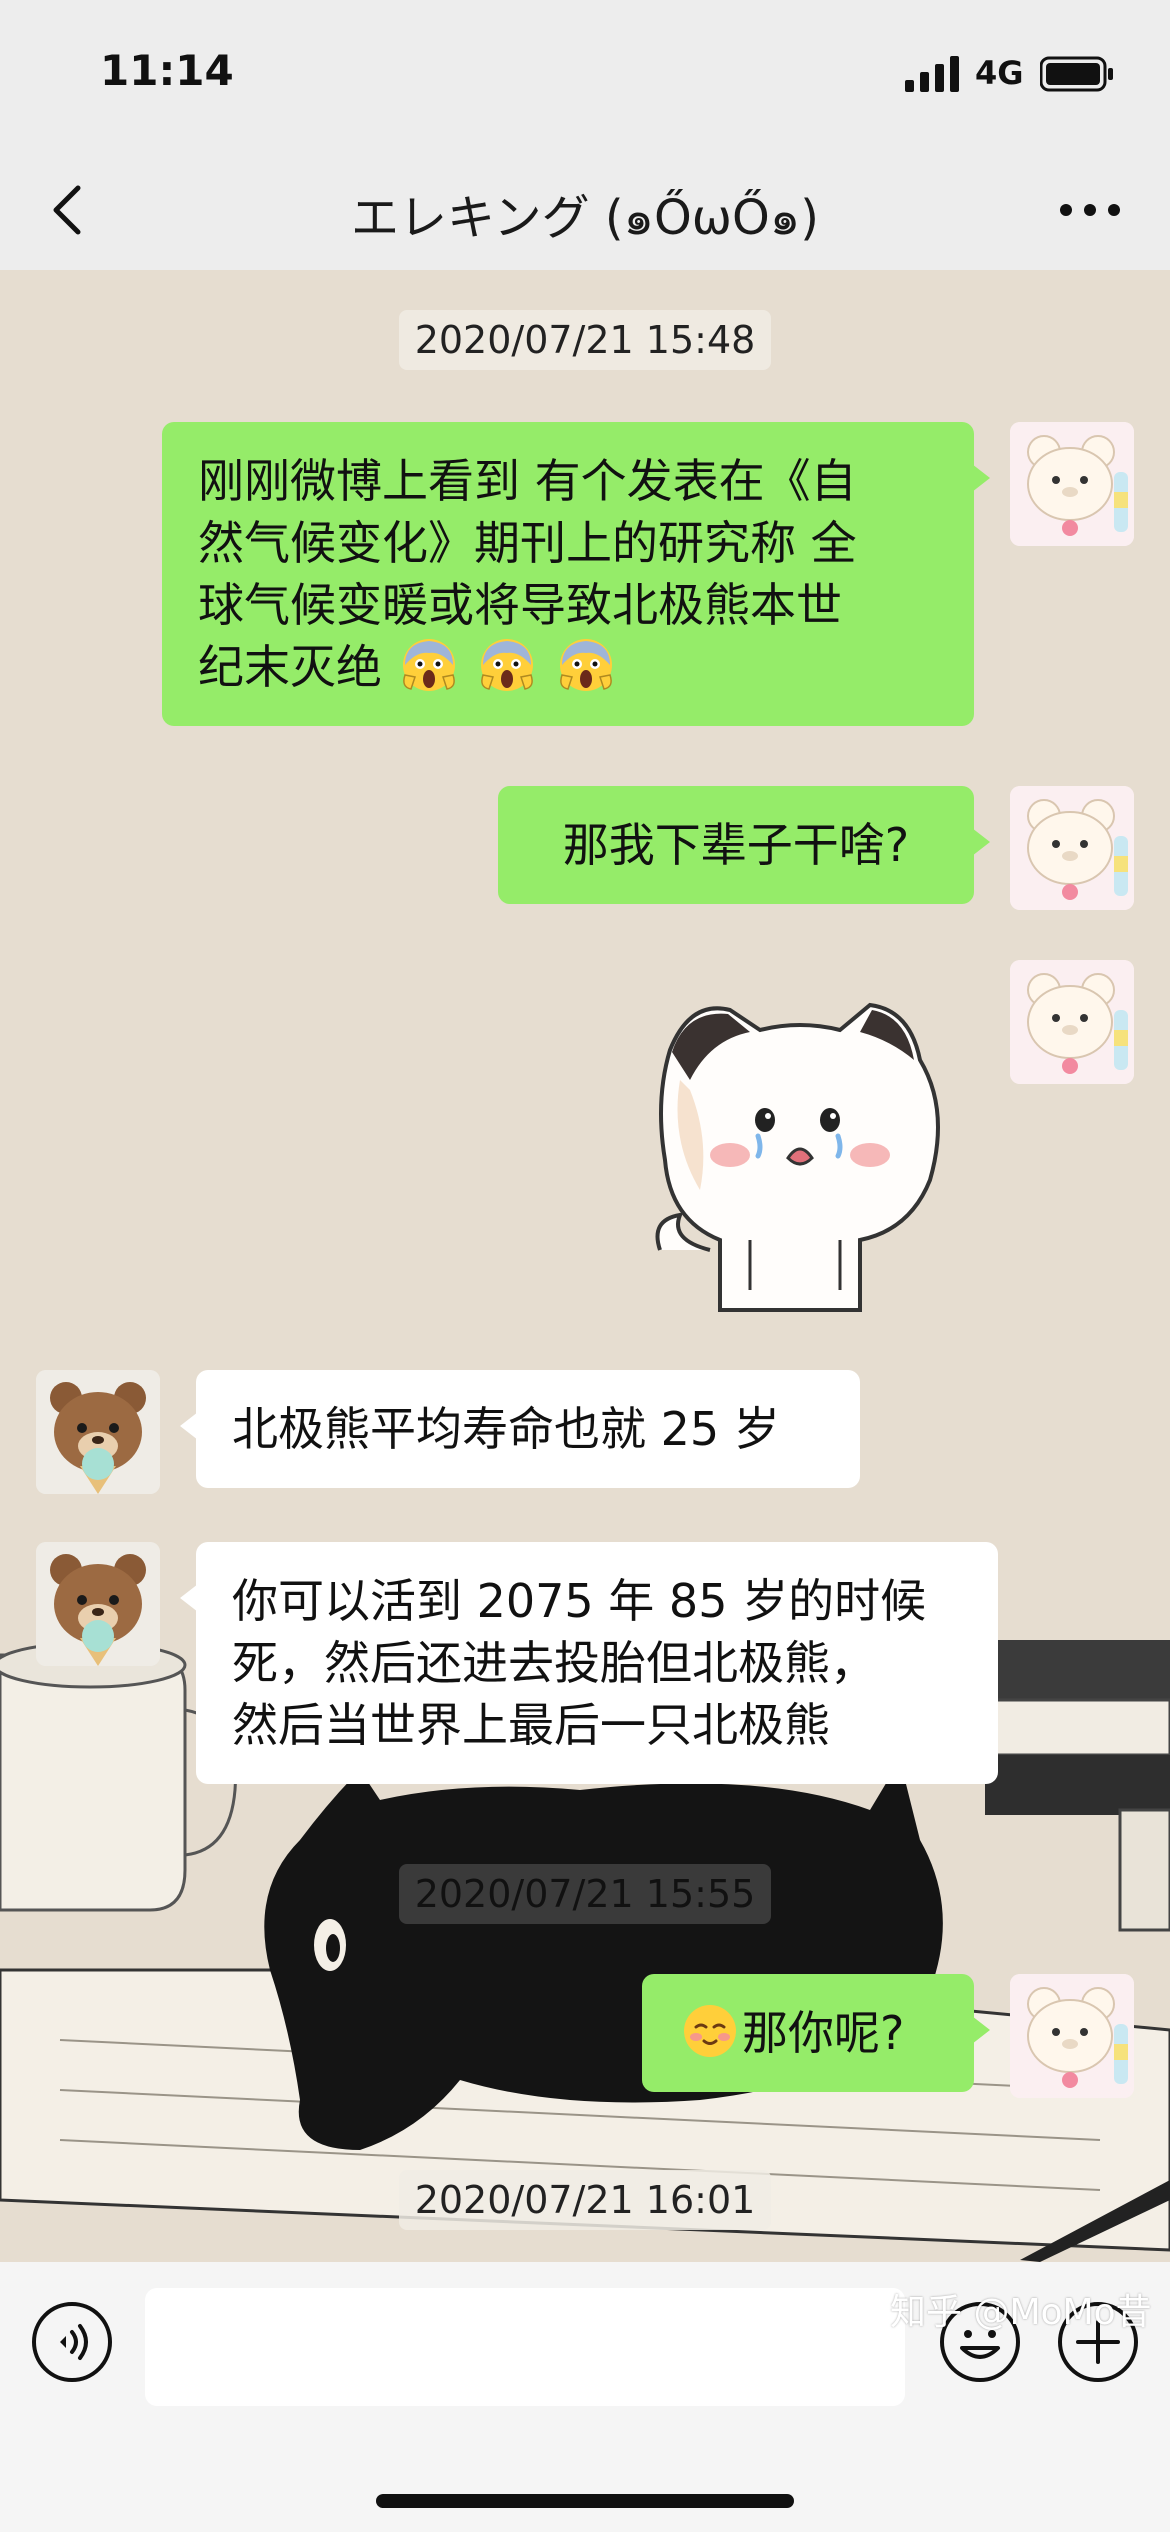  I want to click on message-bubble-incoming: 北极熊平均寿命也就 25 岁, so click(520, 1429).